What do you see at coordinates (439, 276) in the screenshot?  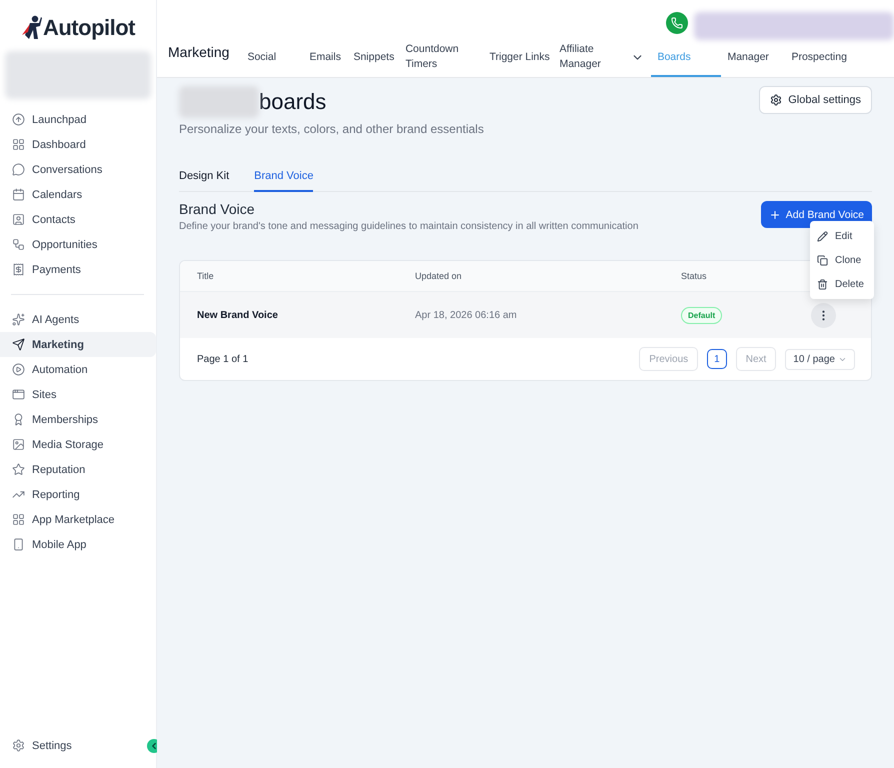 I see `column-header: Updated on` at bounding box center [439, 276].